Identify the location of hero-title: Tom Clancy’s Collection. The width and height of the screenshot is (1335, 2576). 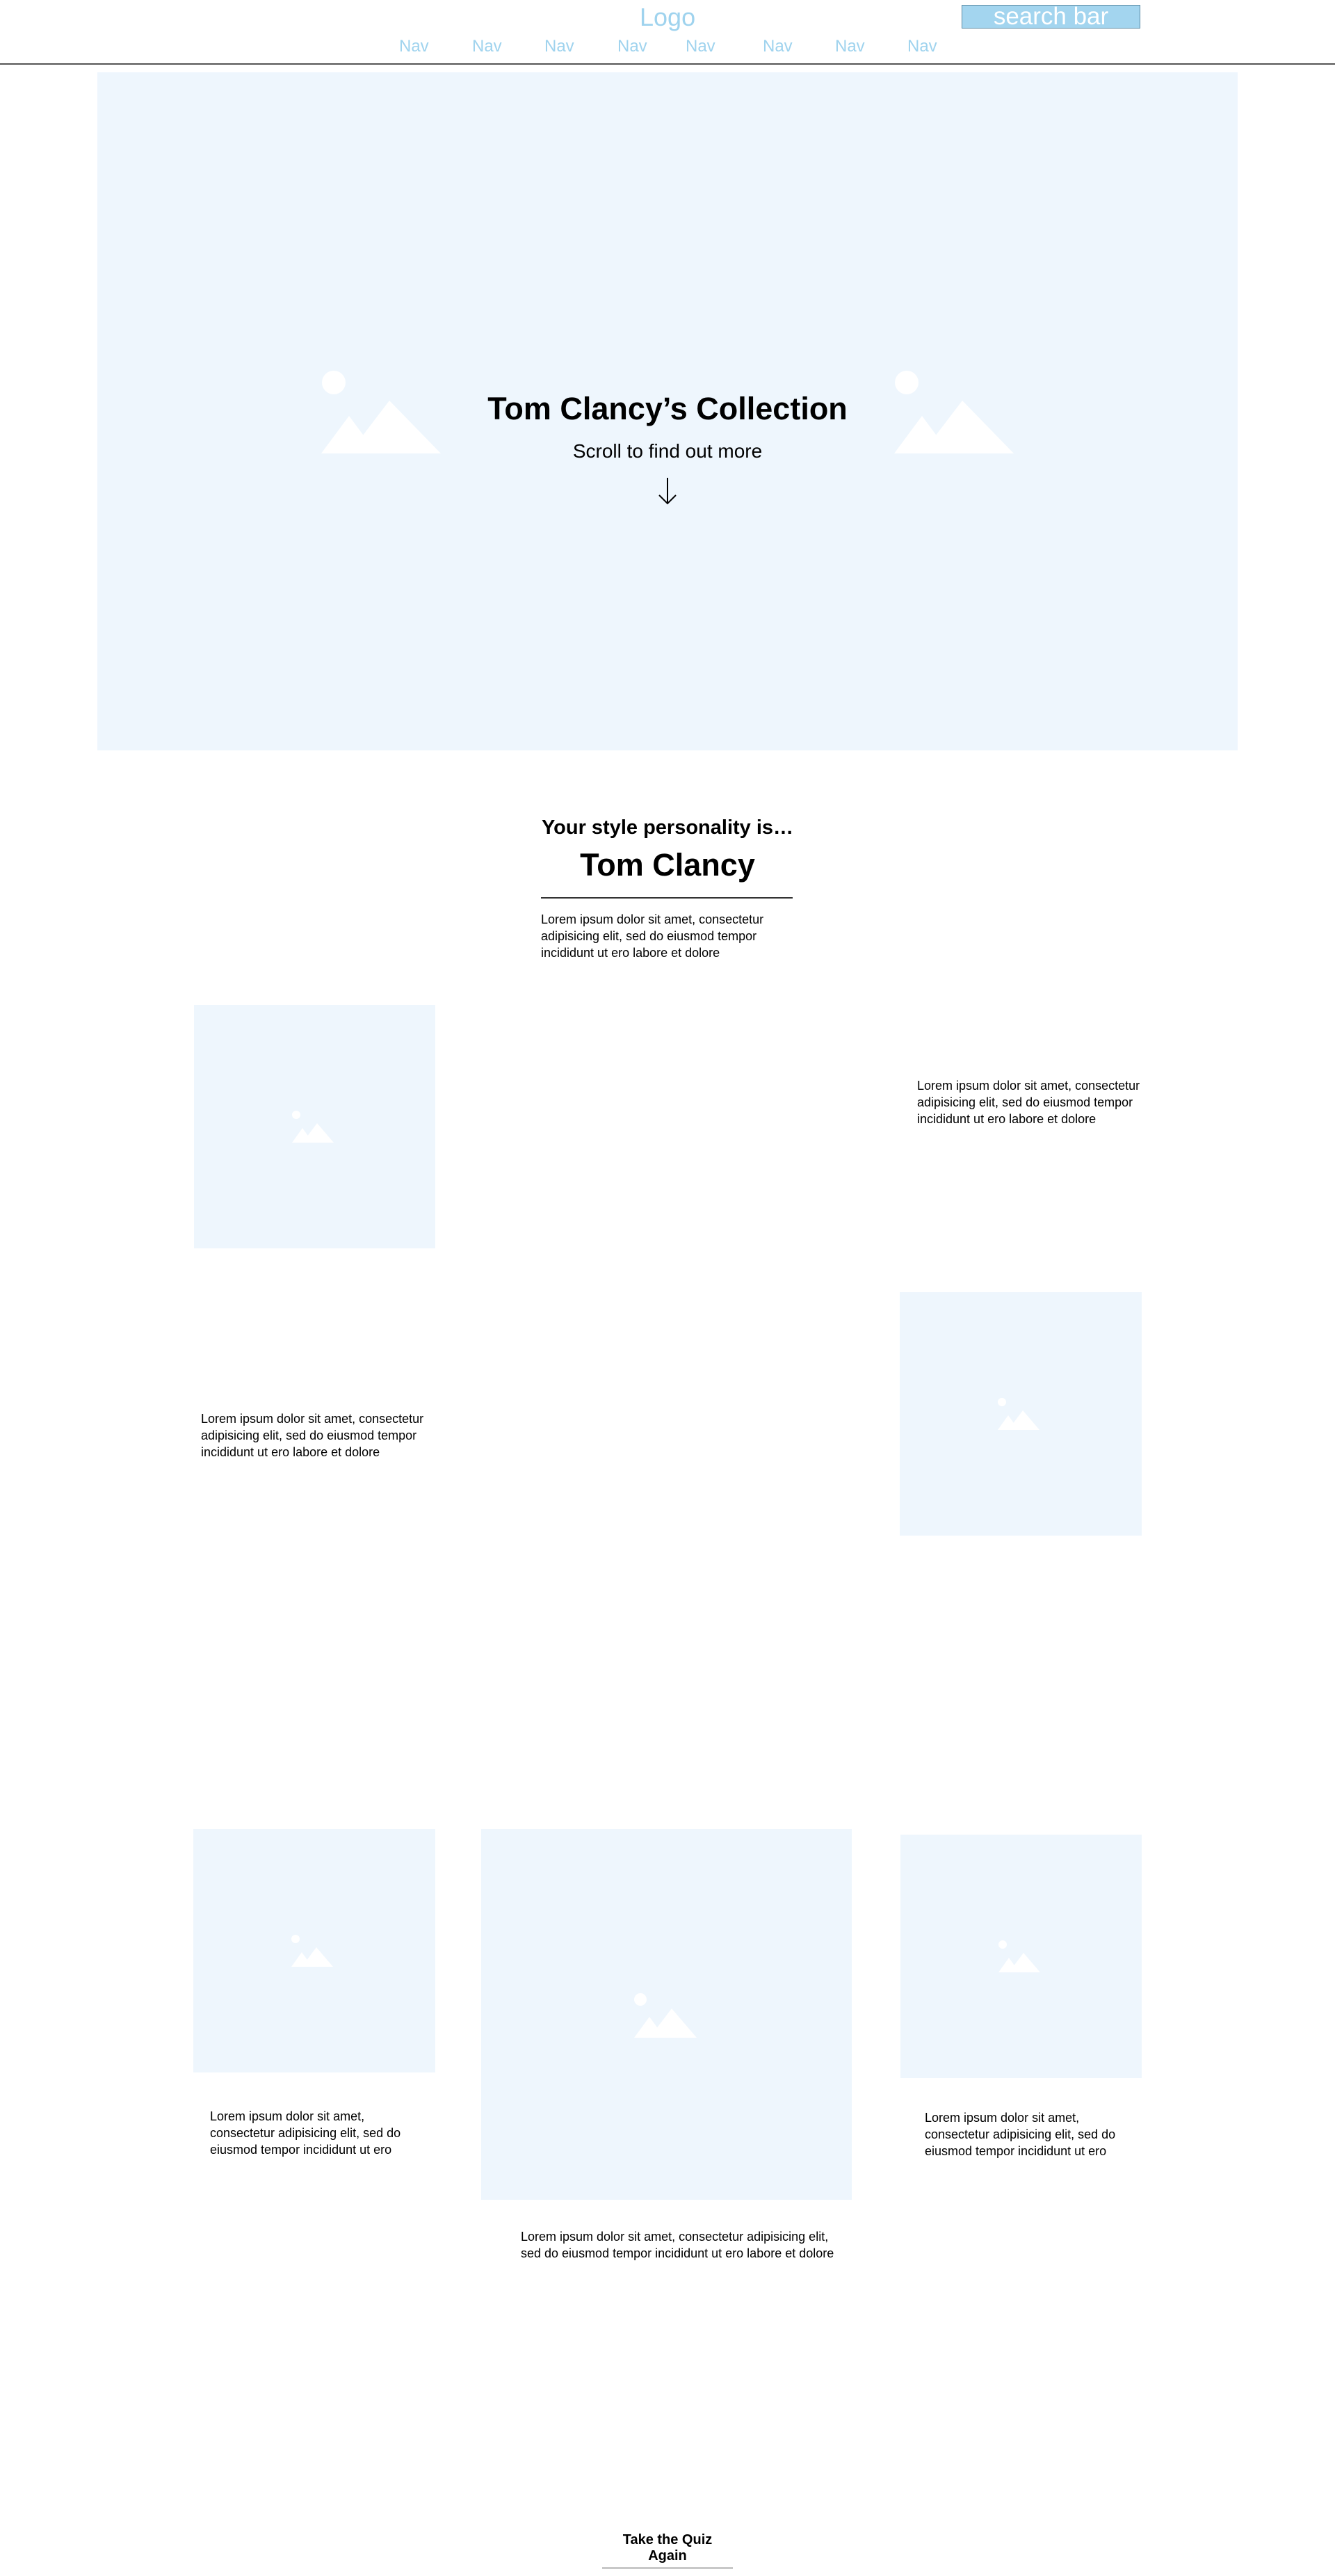
(667, 409).